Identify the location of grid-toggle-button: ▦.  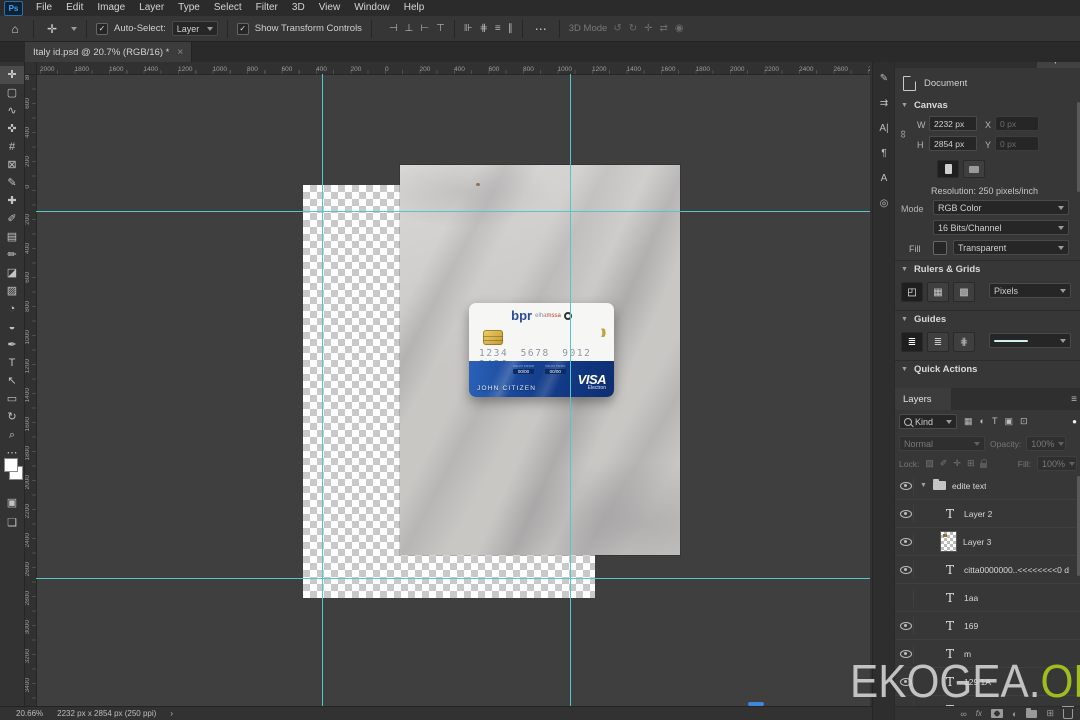
(938, 292).